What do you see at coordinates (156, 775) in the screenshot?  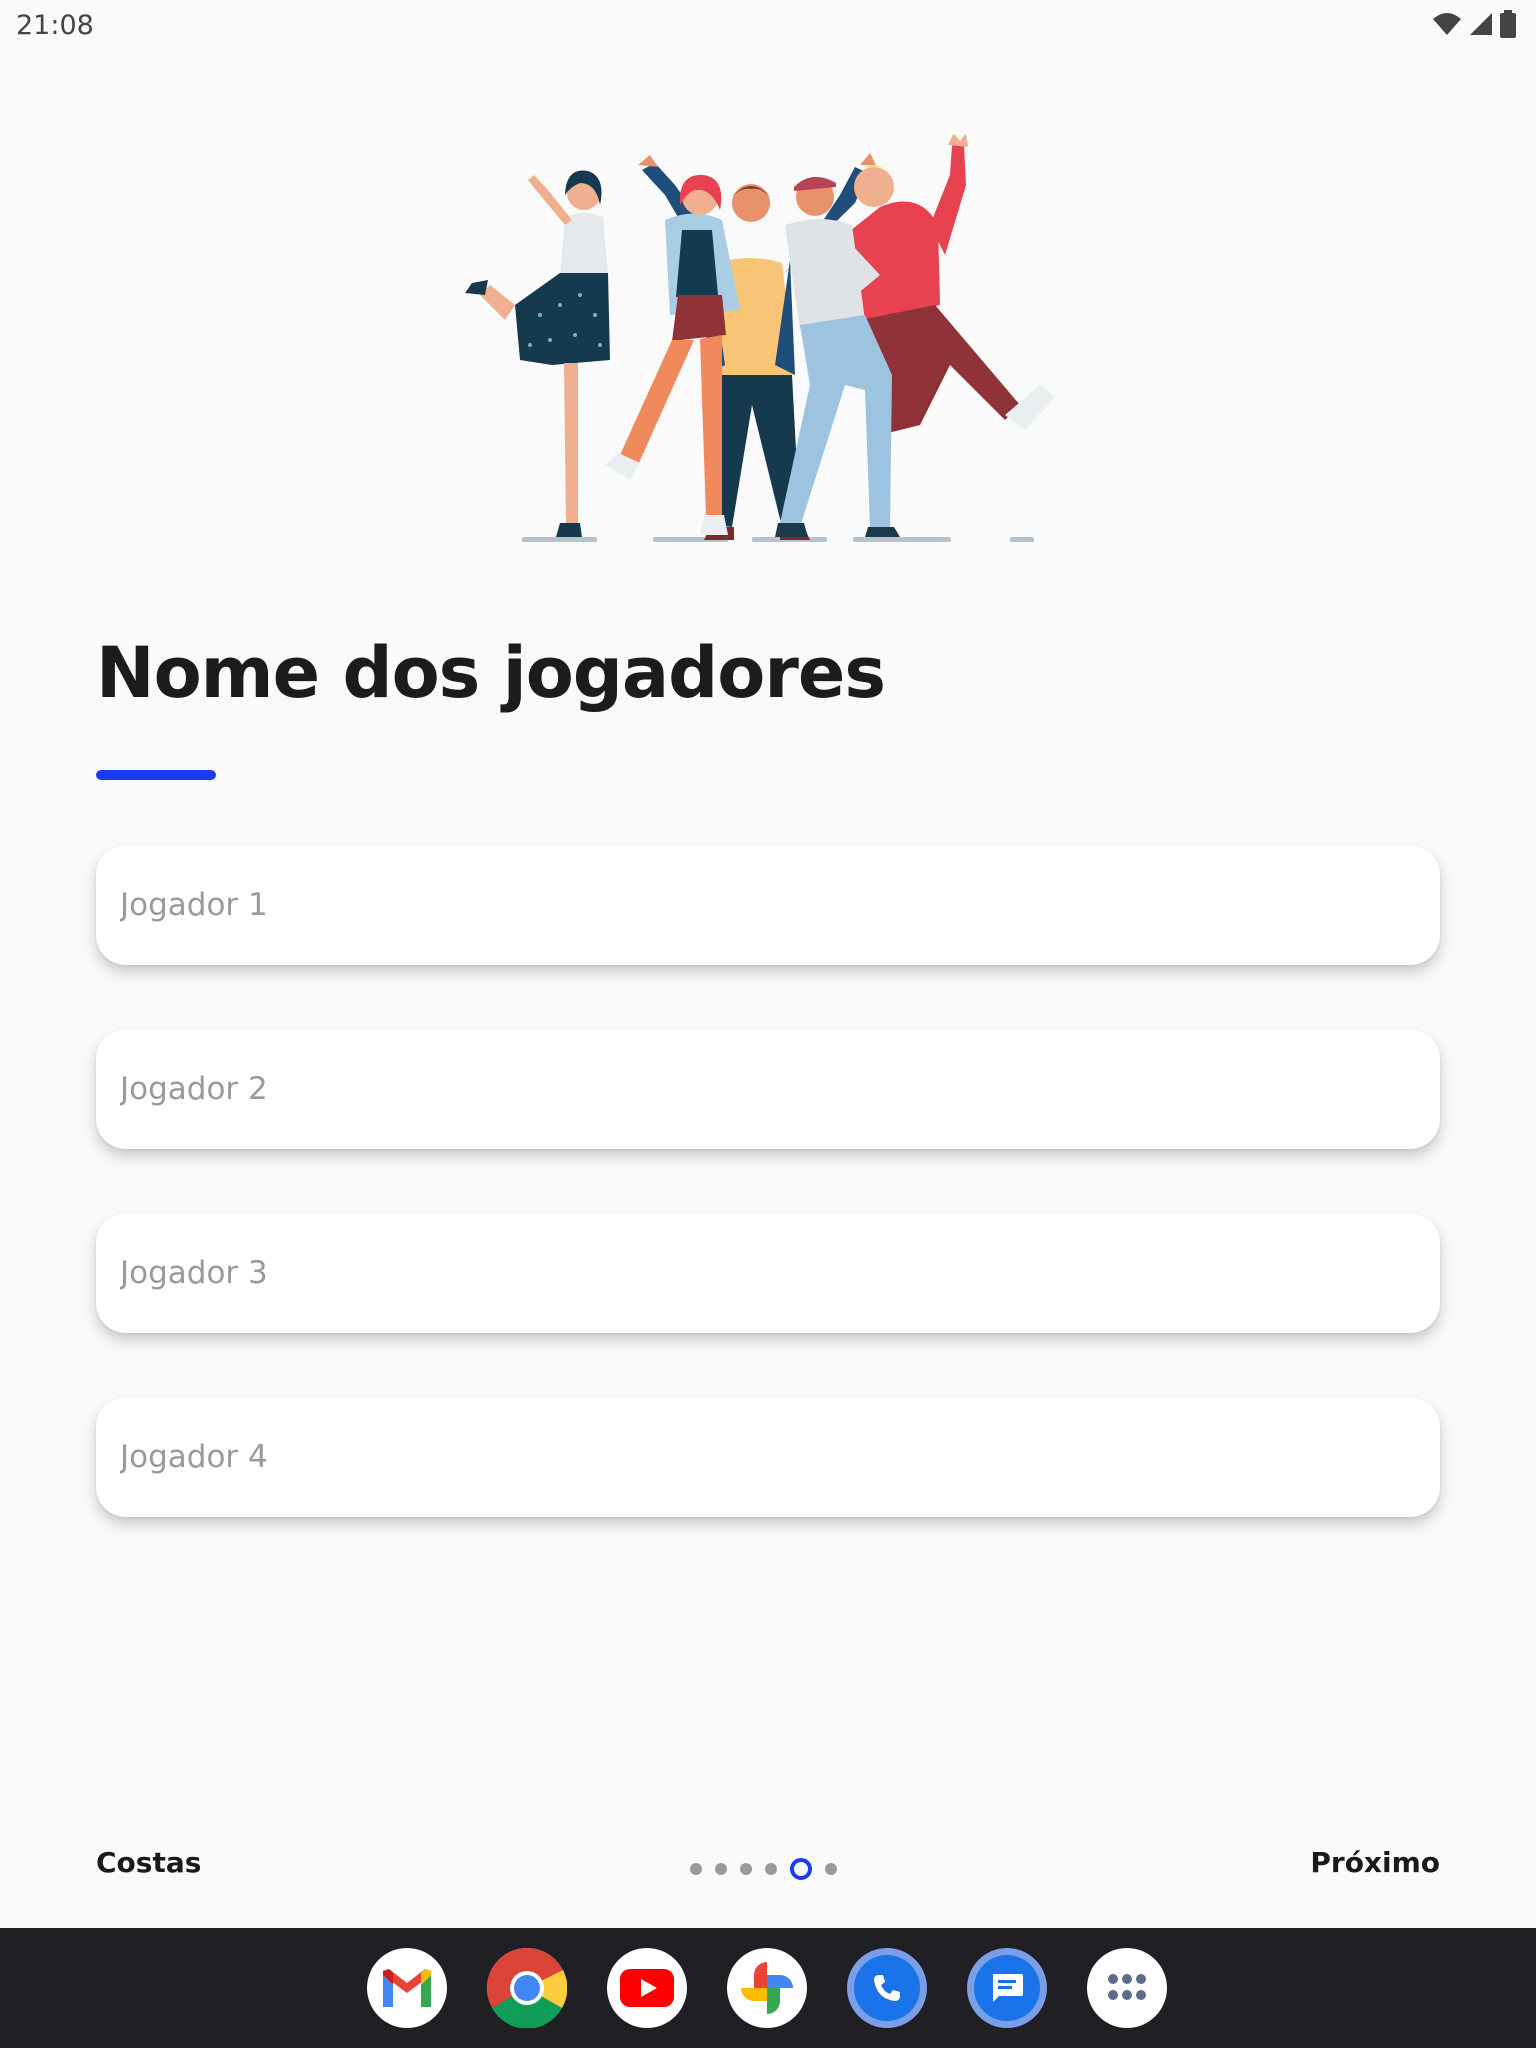 I see `title-underline` at bounding box center [156, 775].